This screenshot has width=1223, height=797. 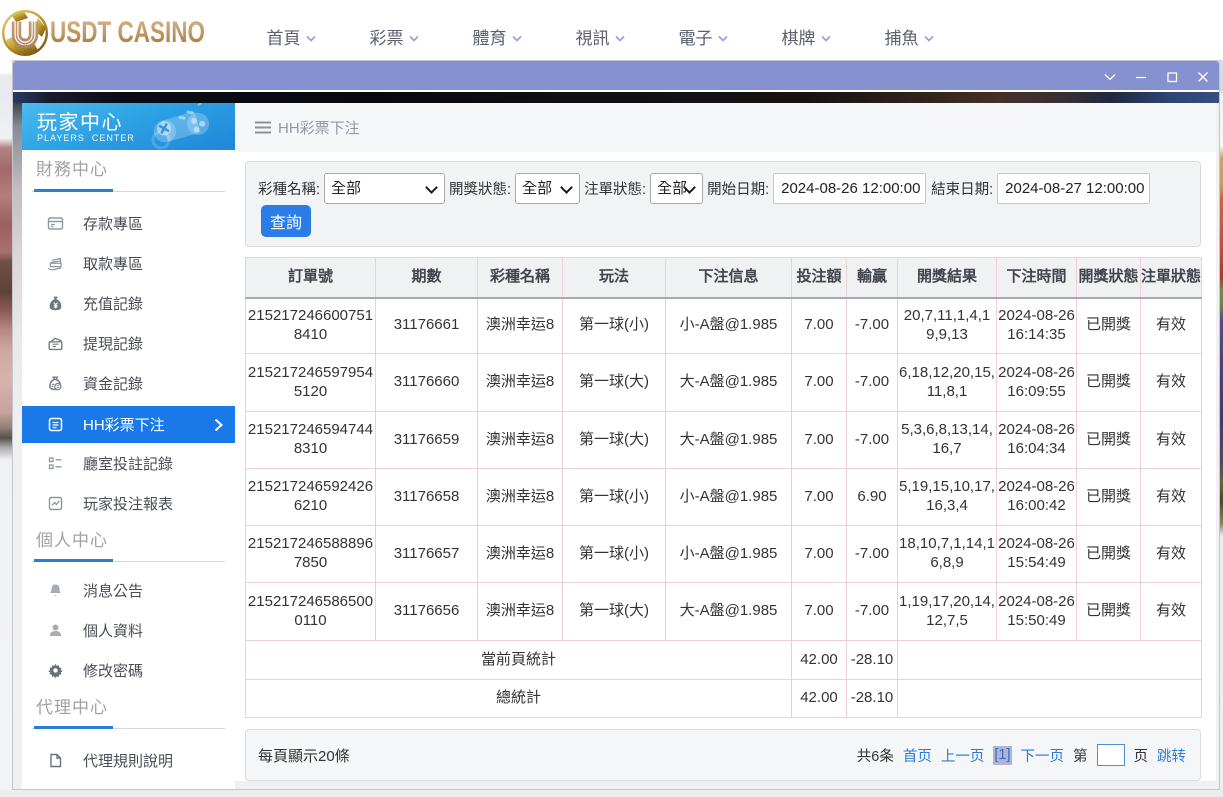 What do you see at coordinates (25, 48) in the screenshot?
I see `svg-text: CASINO` at bounding box center [25, 48].